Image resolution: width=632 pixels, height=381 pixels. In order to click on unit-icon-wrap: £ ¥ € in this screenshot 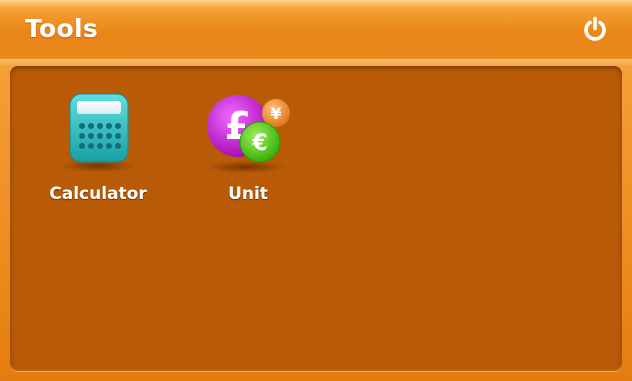, I will do `click(248, 131)`.